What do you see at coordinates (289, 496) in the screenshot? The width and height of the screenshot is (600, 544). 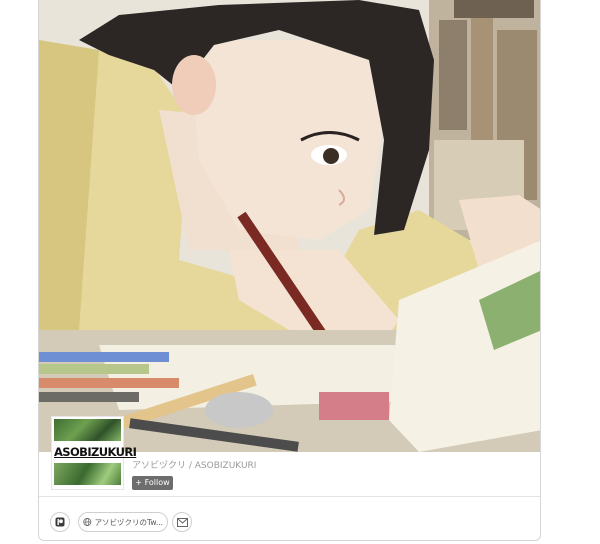 I see `divider` at bounding box center [289, 496].